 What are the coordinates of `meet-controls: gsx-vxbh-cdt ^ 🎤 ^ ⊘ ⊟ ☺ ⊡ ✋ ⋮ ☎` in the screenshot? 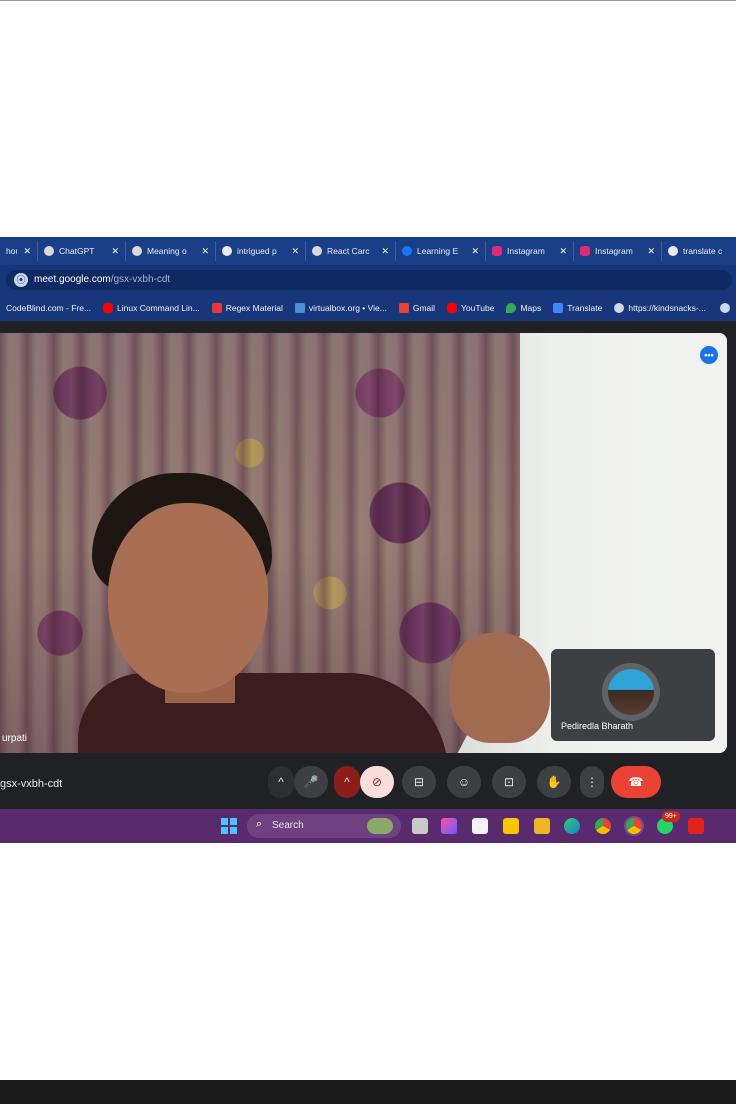 It's located at (368, 785).